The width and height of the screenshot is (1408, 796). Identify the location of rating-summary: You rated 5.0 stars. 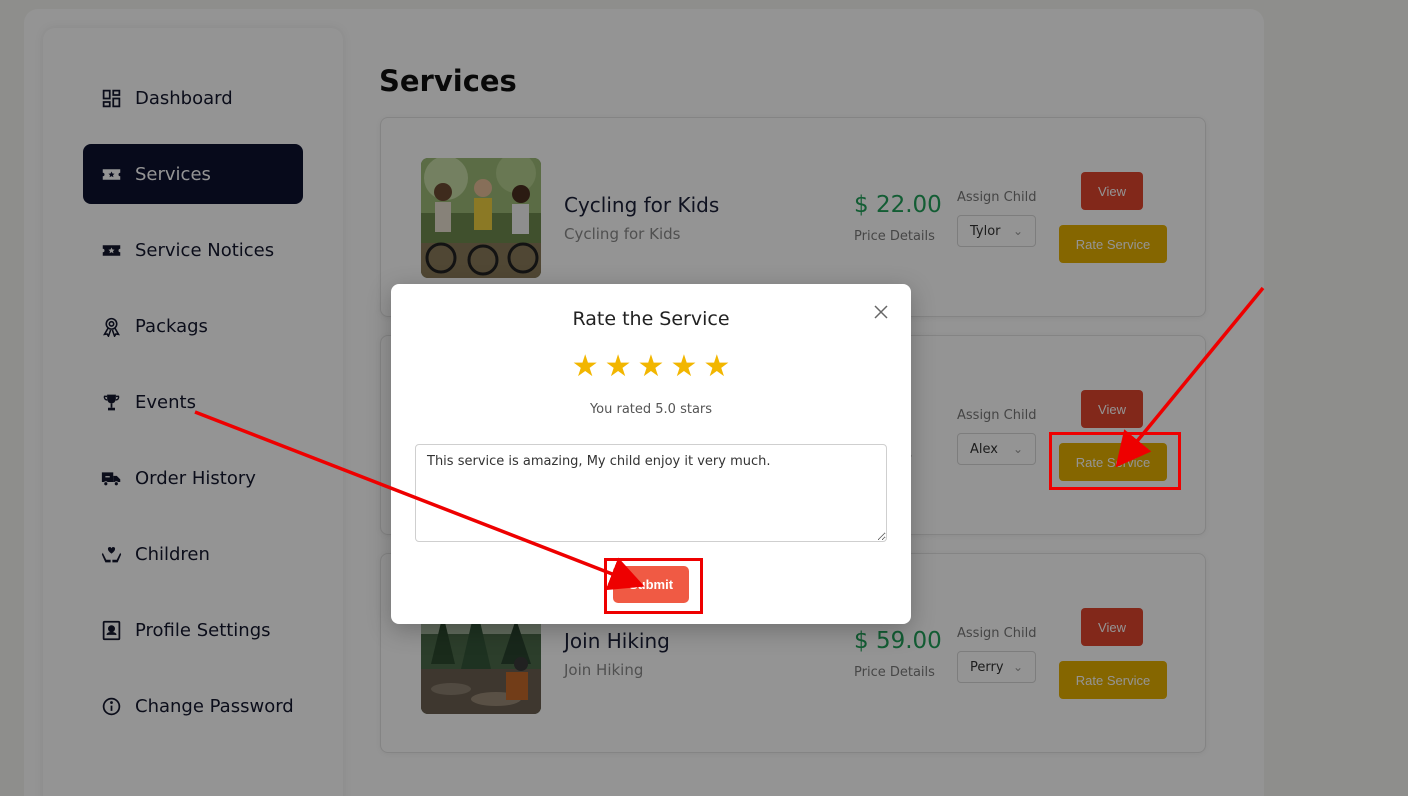
(651, 409).